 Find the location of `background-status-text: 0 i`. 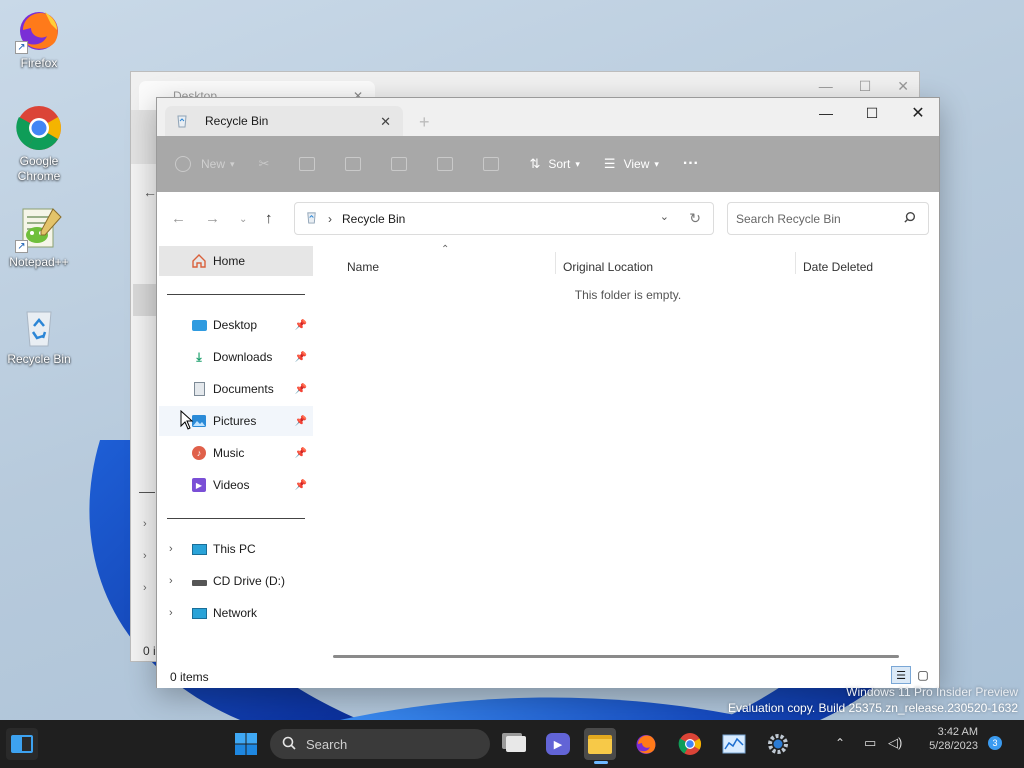

background-status-text: 0 i is located at coordinates (149, 651).